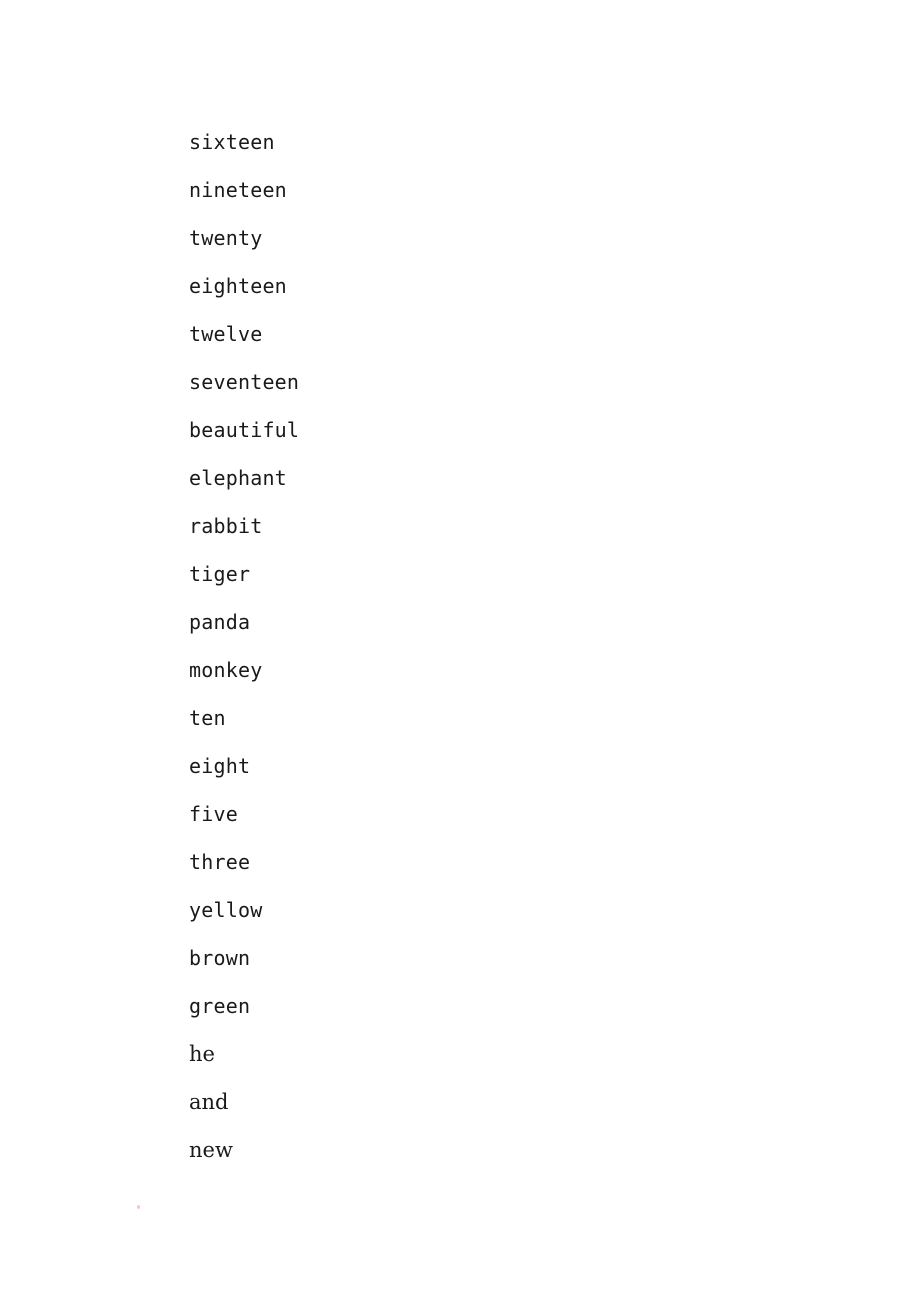  What do you see at coordinates (226, 526) in the screenshot?
I see `word-list-item: rabbit` at bounding box center [226, 526].